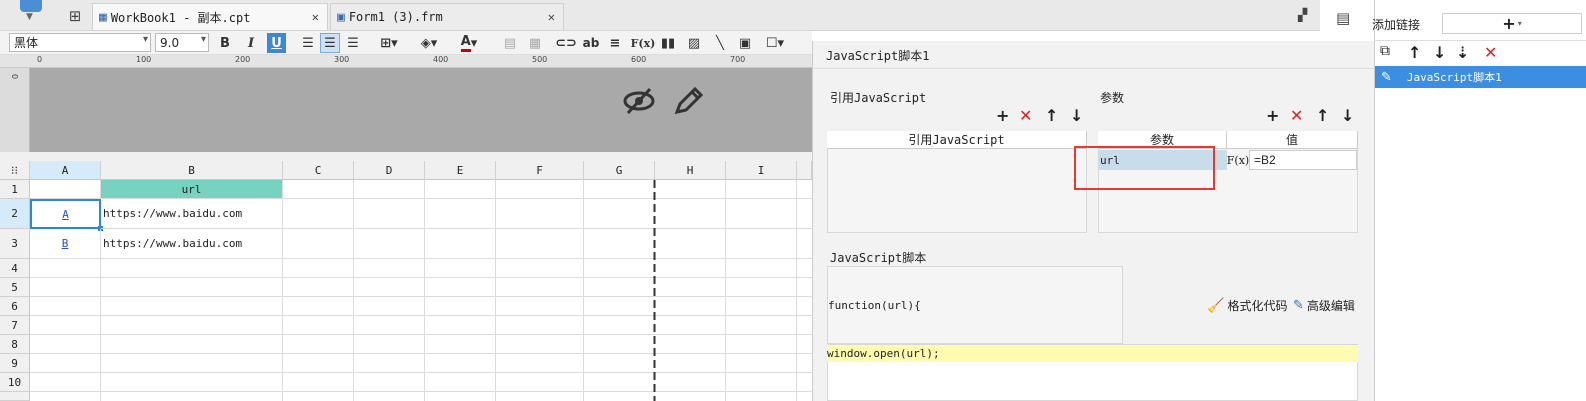 This screenshot has width=1586, height=401. Describe the element at coordinates (690, 170) in the screenshot. I see `column-header-h: H` at that location.